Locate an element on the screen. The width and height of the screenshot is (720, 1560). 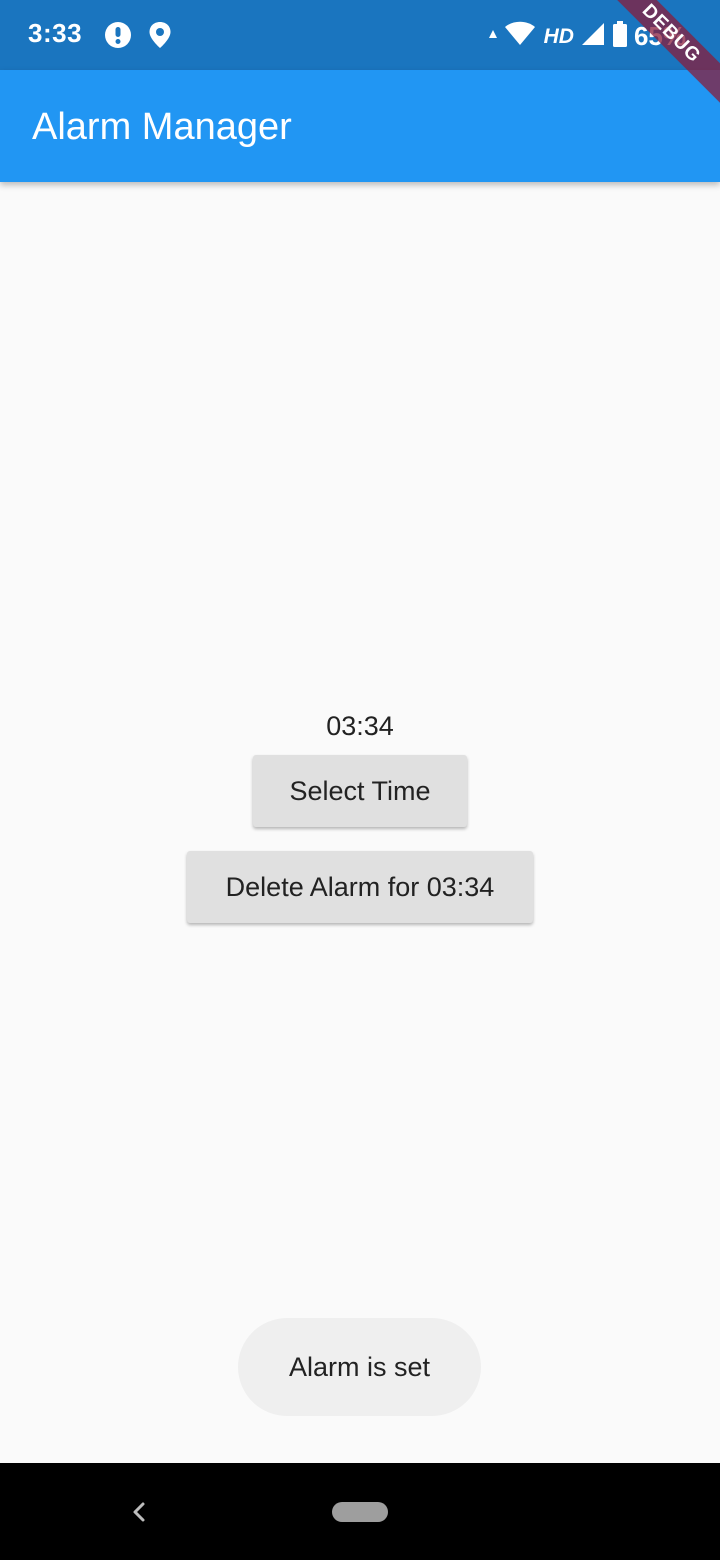
toast-message: Alarm is set is located at coordinates (359, 1367).